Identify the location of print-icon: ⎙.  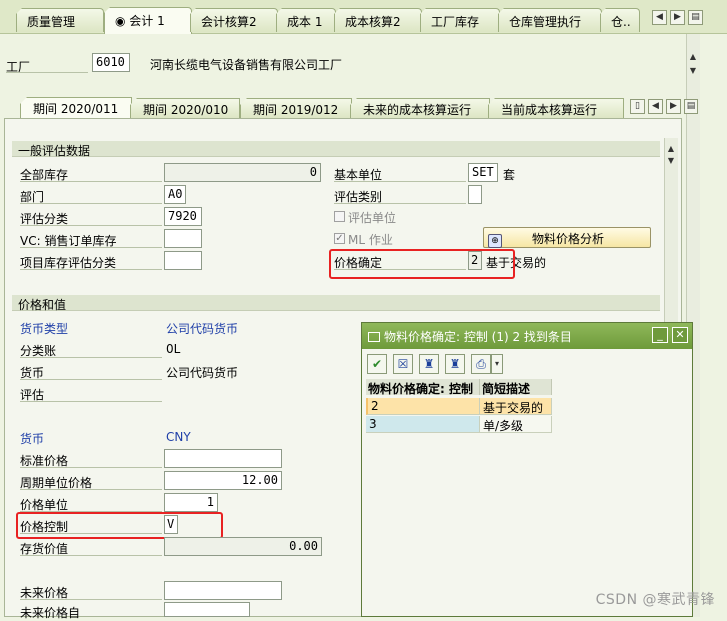
(481, 364).